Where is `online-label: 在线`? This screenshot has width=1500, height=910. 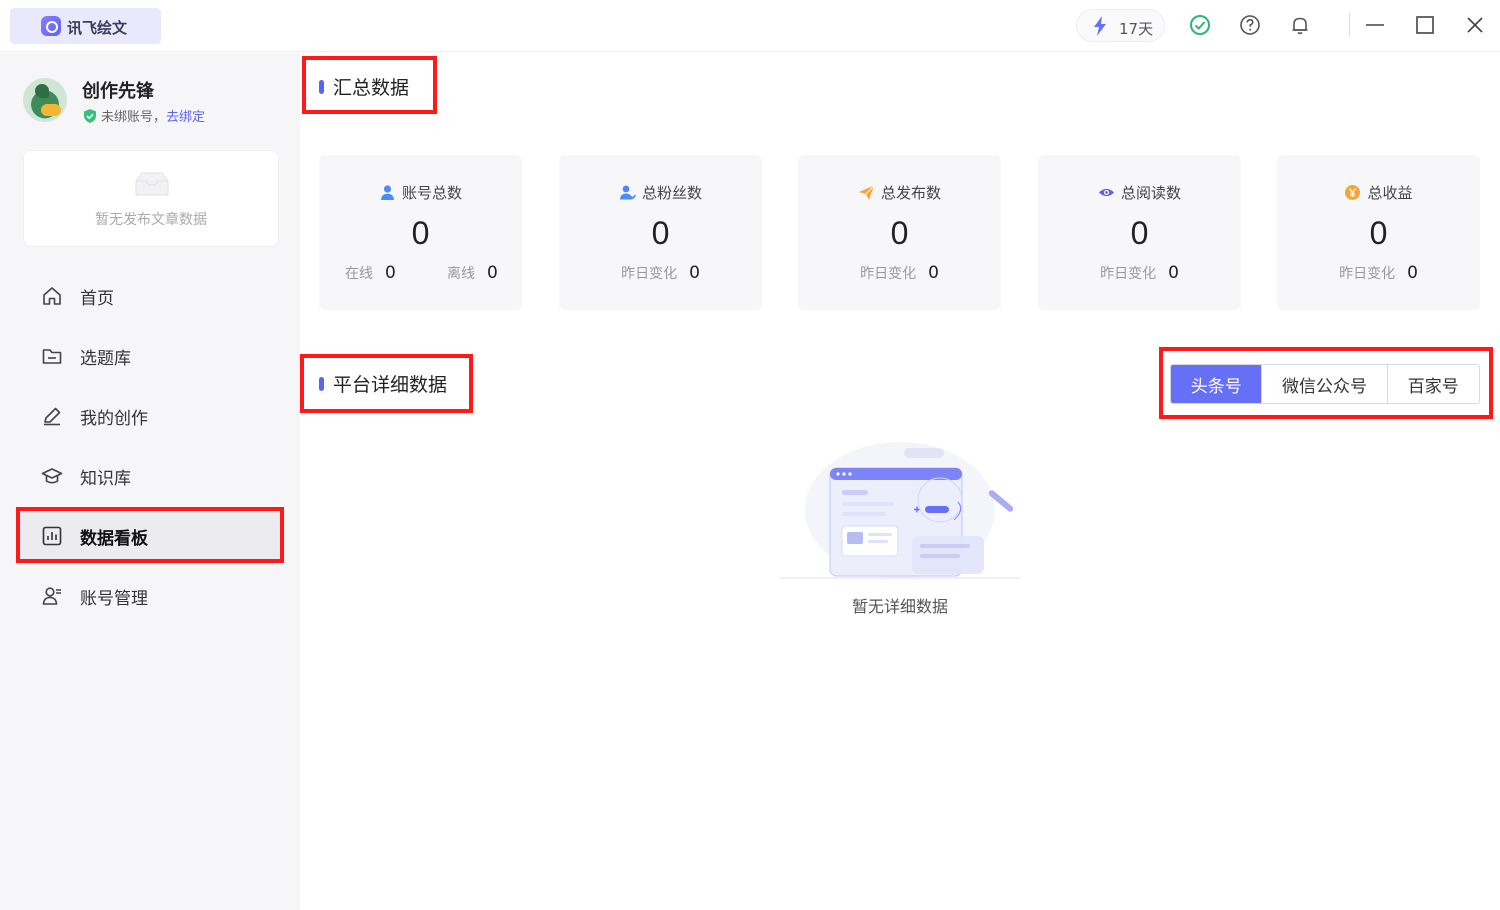
online-label: 在线 is located at coordinates (359, 274).